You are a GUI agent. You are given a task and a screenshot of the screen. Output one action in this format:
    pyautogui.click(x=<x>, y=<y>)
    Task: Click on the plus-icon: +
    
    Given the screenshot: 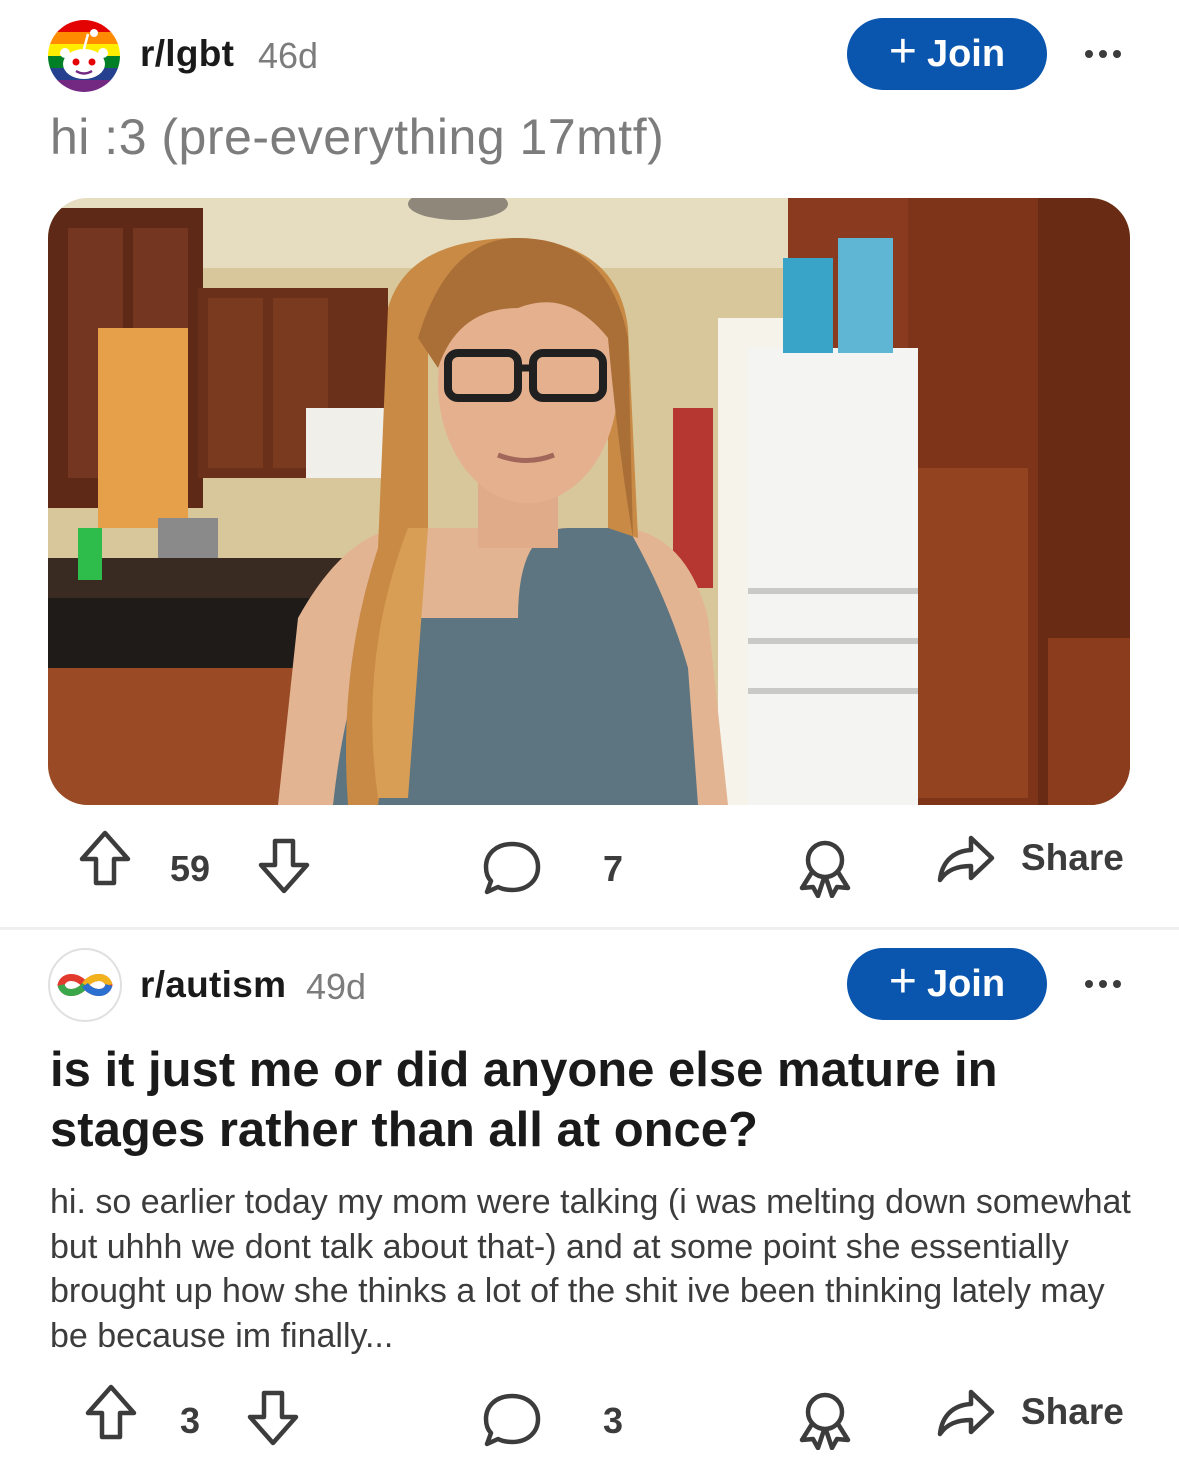 What is the action you would take?
    pyautogui.click(x=902, y=981)
    